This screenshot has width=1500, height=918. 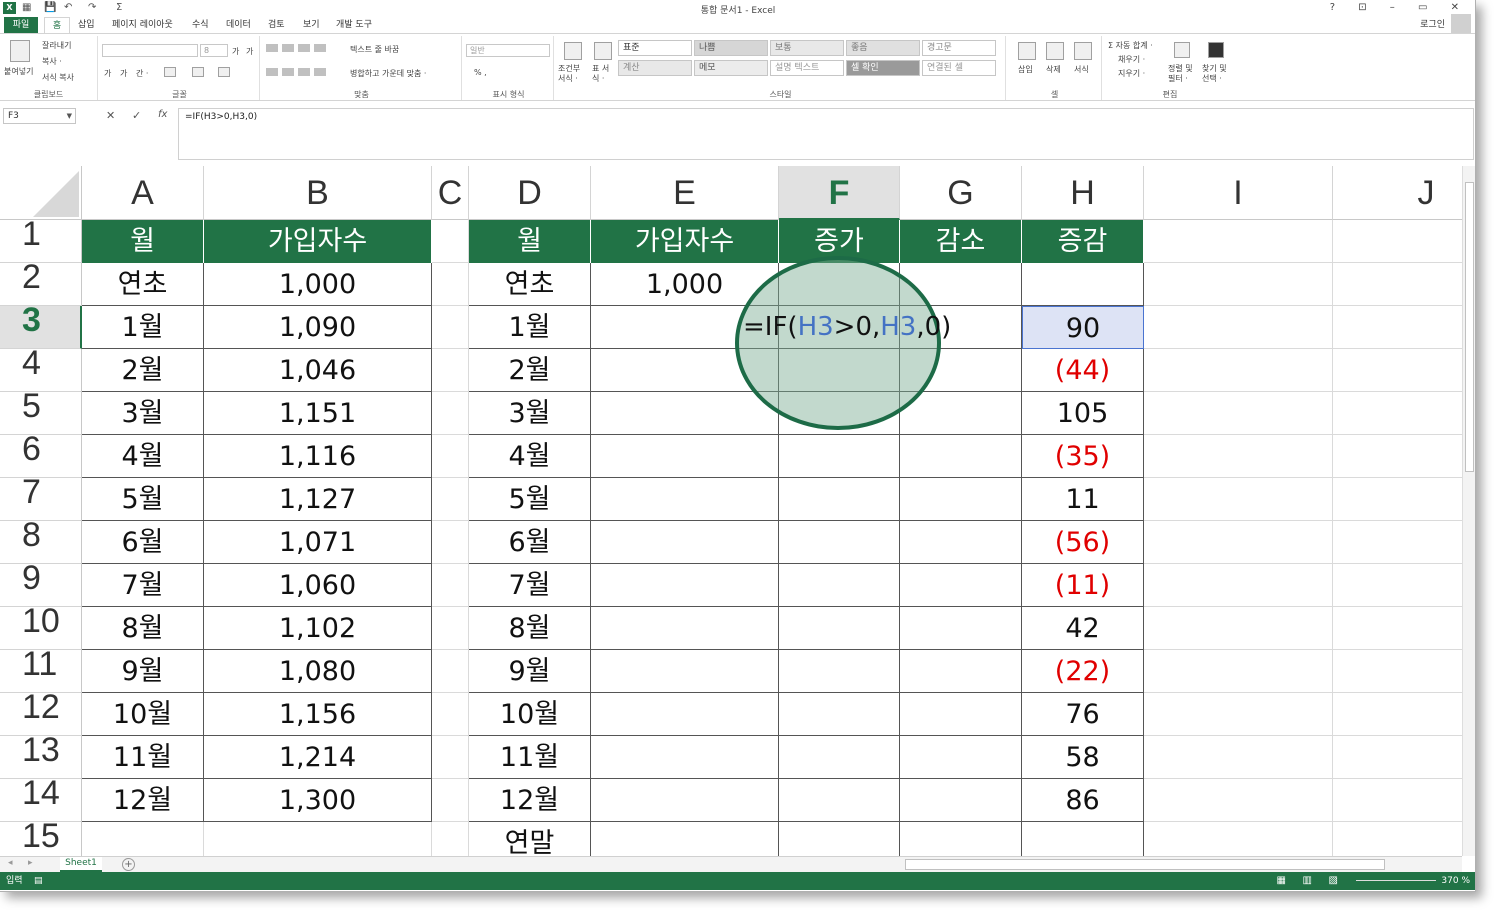 What do you see at coordinates (530, 370) in the screenshot?
I see `month-cell: 2월` at bounding box center [530, 370].